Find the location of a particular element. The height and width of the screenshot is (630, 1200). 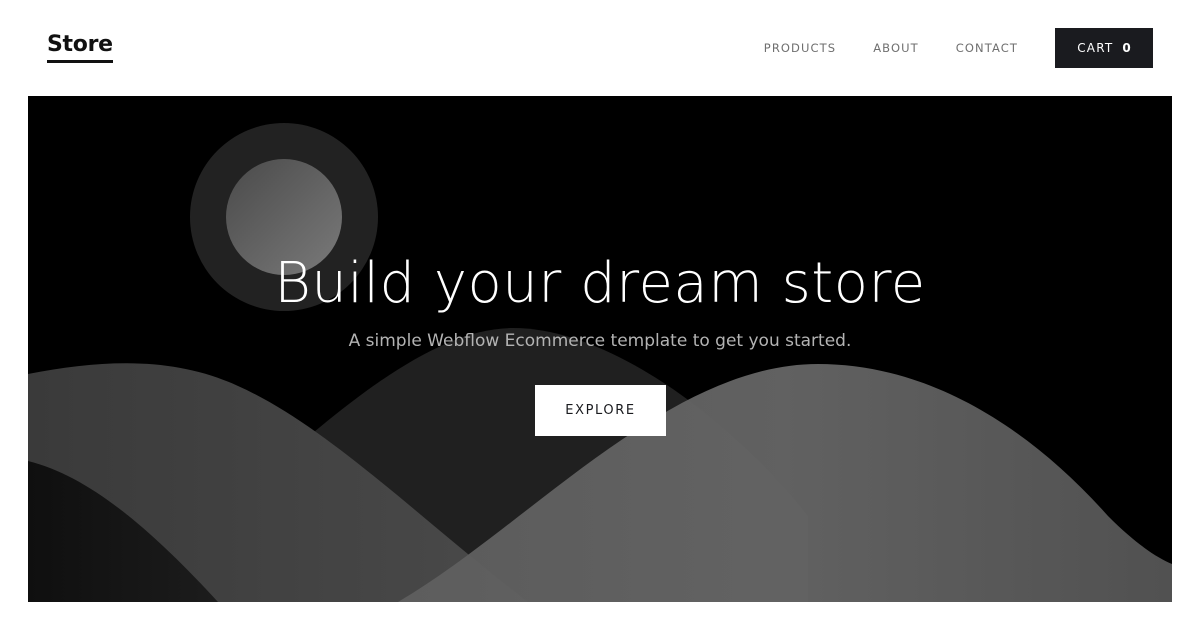

cart-label: CART is located at coordinates (1095, 48).